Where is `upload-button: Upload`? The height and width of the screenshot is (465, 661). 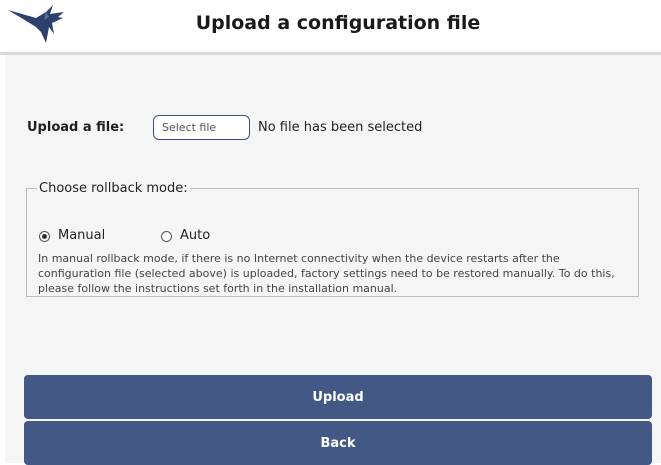
upload-button: Upload is located at coordinates (338, 397).